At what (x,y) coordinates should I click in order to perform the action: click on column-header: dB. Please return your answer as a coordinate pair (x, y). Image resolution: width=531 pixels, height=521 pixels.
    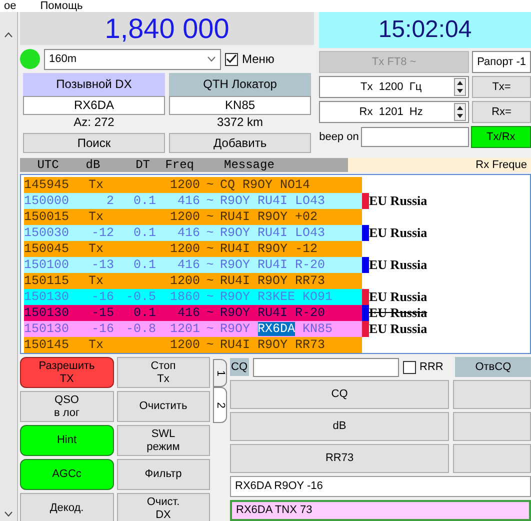
    Looking at the image, I should click on (93, 165).